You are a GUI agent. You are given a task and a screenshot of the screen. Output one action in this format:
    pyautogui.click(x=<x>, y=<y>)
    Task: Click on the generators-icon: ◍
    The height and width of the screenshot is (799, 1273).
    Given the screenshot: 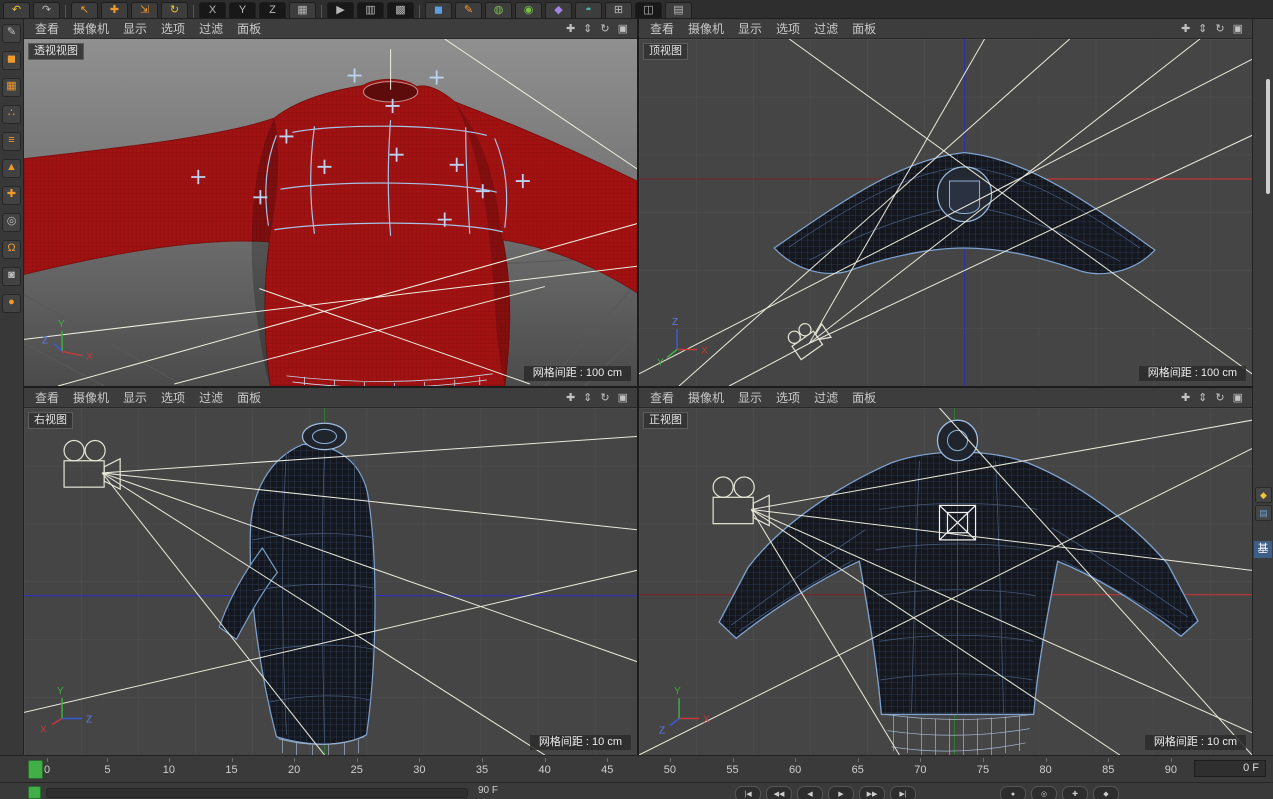 What is the action you would take?
    pyautogui.click(x=498, y=10)
    